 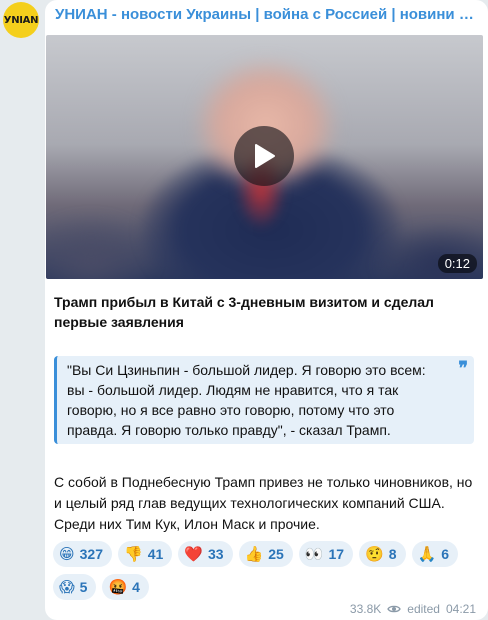 I want to click on raised-eyebrow-icon: 🤨, so click(x=374, y=553).